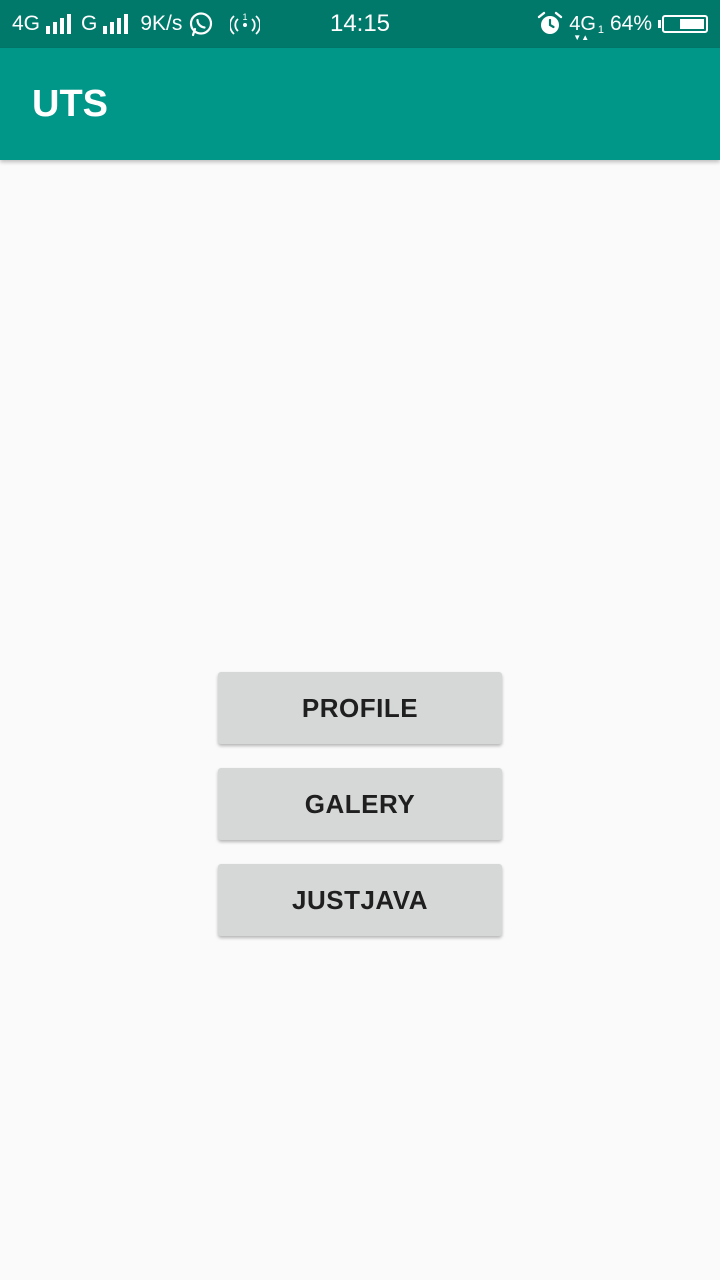 The width and height of the screenshot is (720, 1280). Describe the element at coordinates (550, 24) in the screenshot. I see `alarm-icon` at that location.